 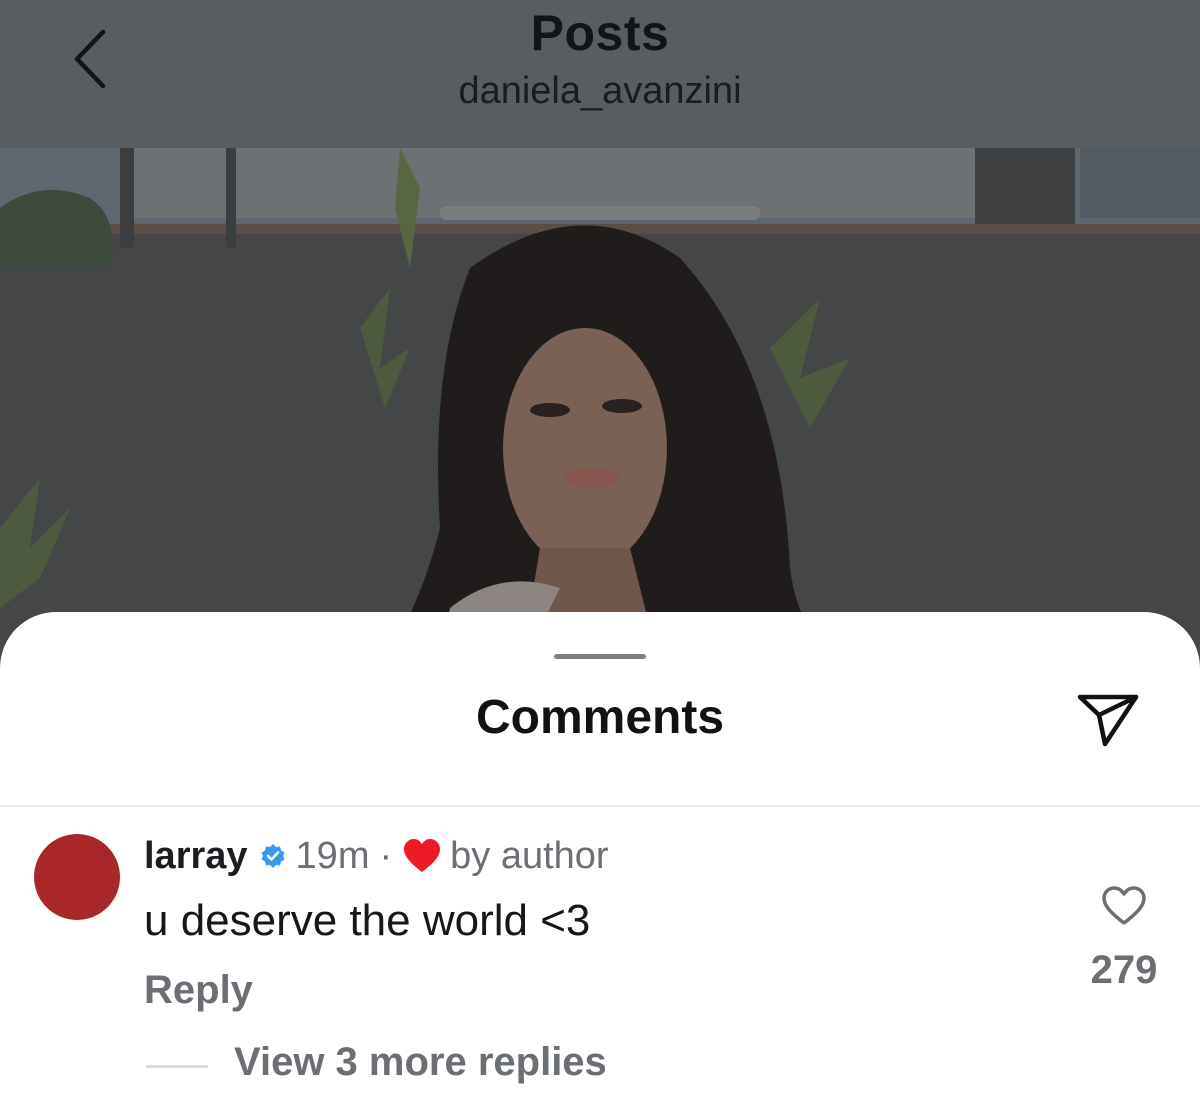 What do you see at coordinates (198, 990) in the screenshot?
I see `reply-button: Reply` at bounding box center [198, 990].